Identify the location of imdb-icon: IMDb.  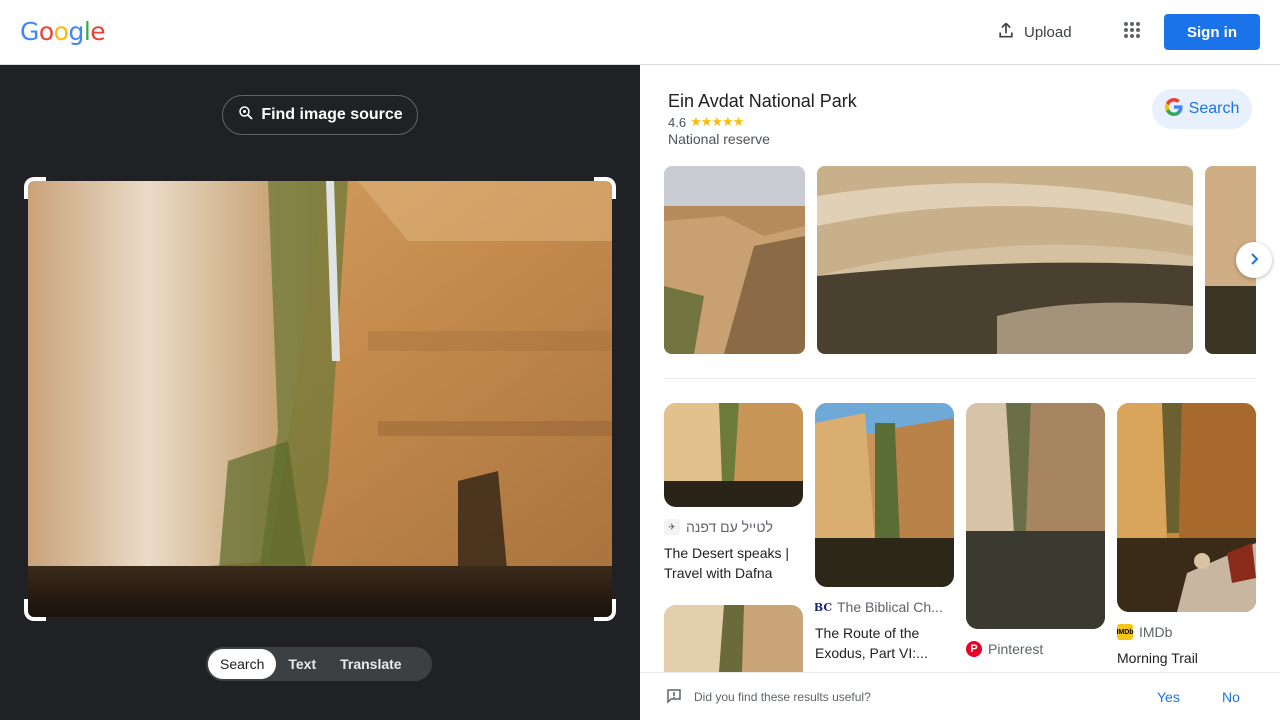
(1125, 632).